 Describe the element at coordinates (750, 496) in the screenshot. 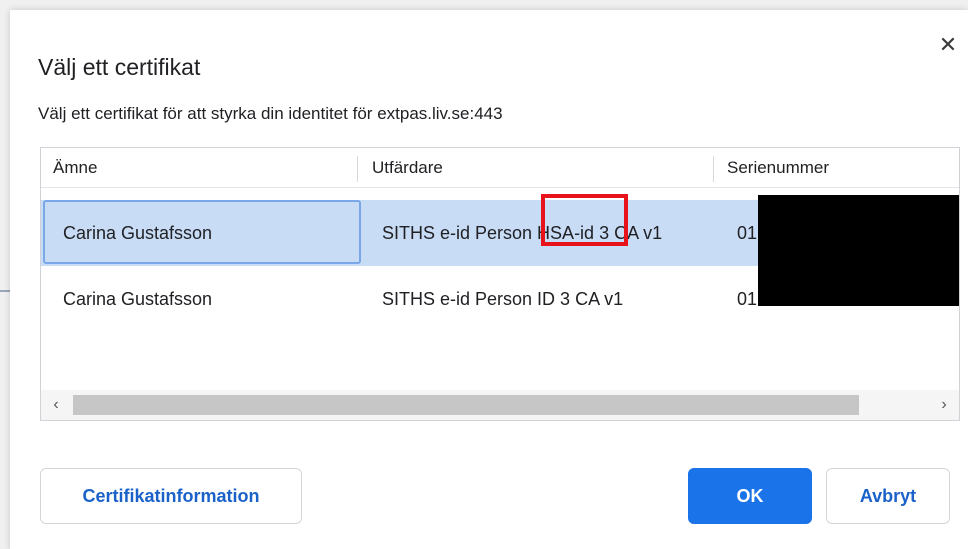

I see `ok-button: OK` at that location.